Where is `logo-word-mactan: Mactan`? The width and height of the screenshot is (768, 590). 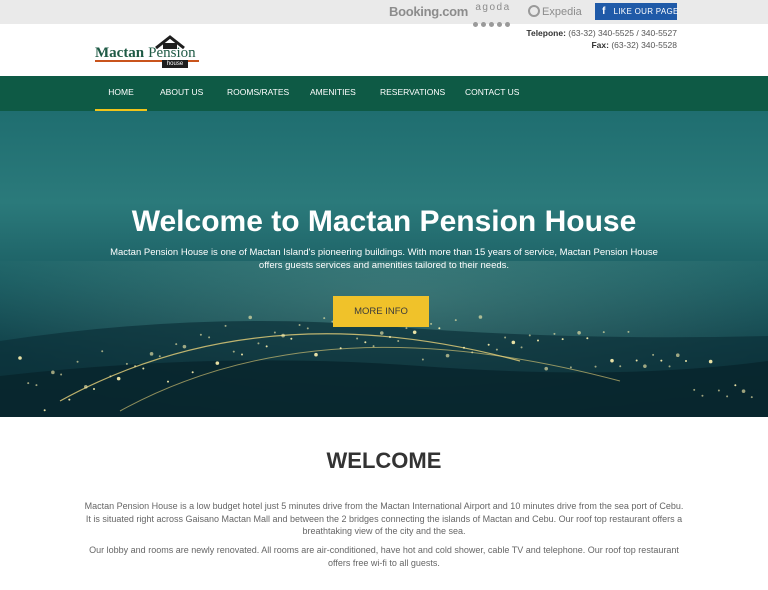
logo-word-mactan: Mactan is located at coordinates (120, 53).